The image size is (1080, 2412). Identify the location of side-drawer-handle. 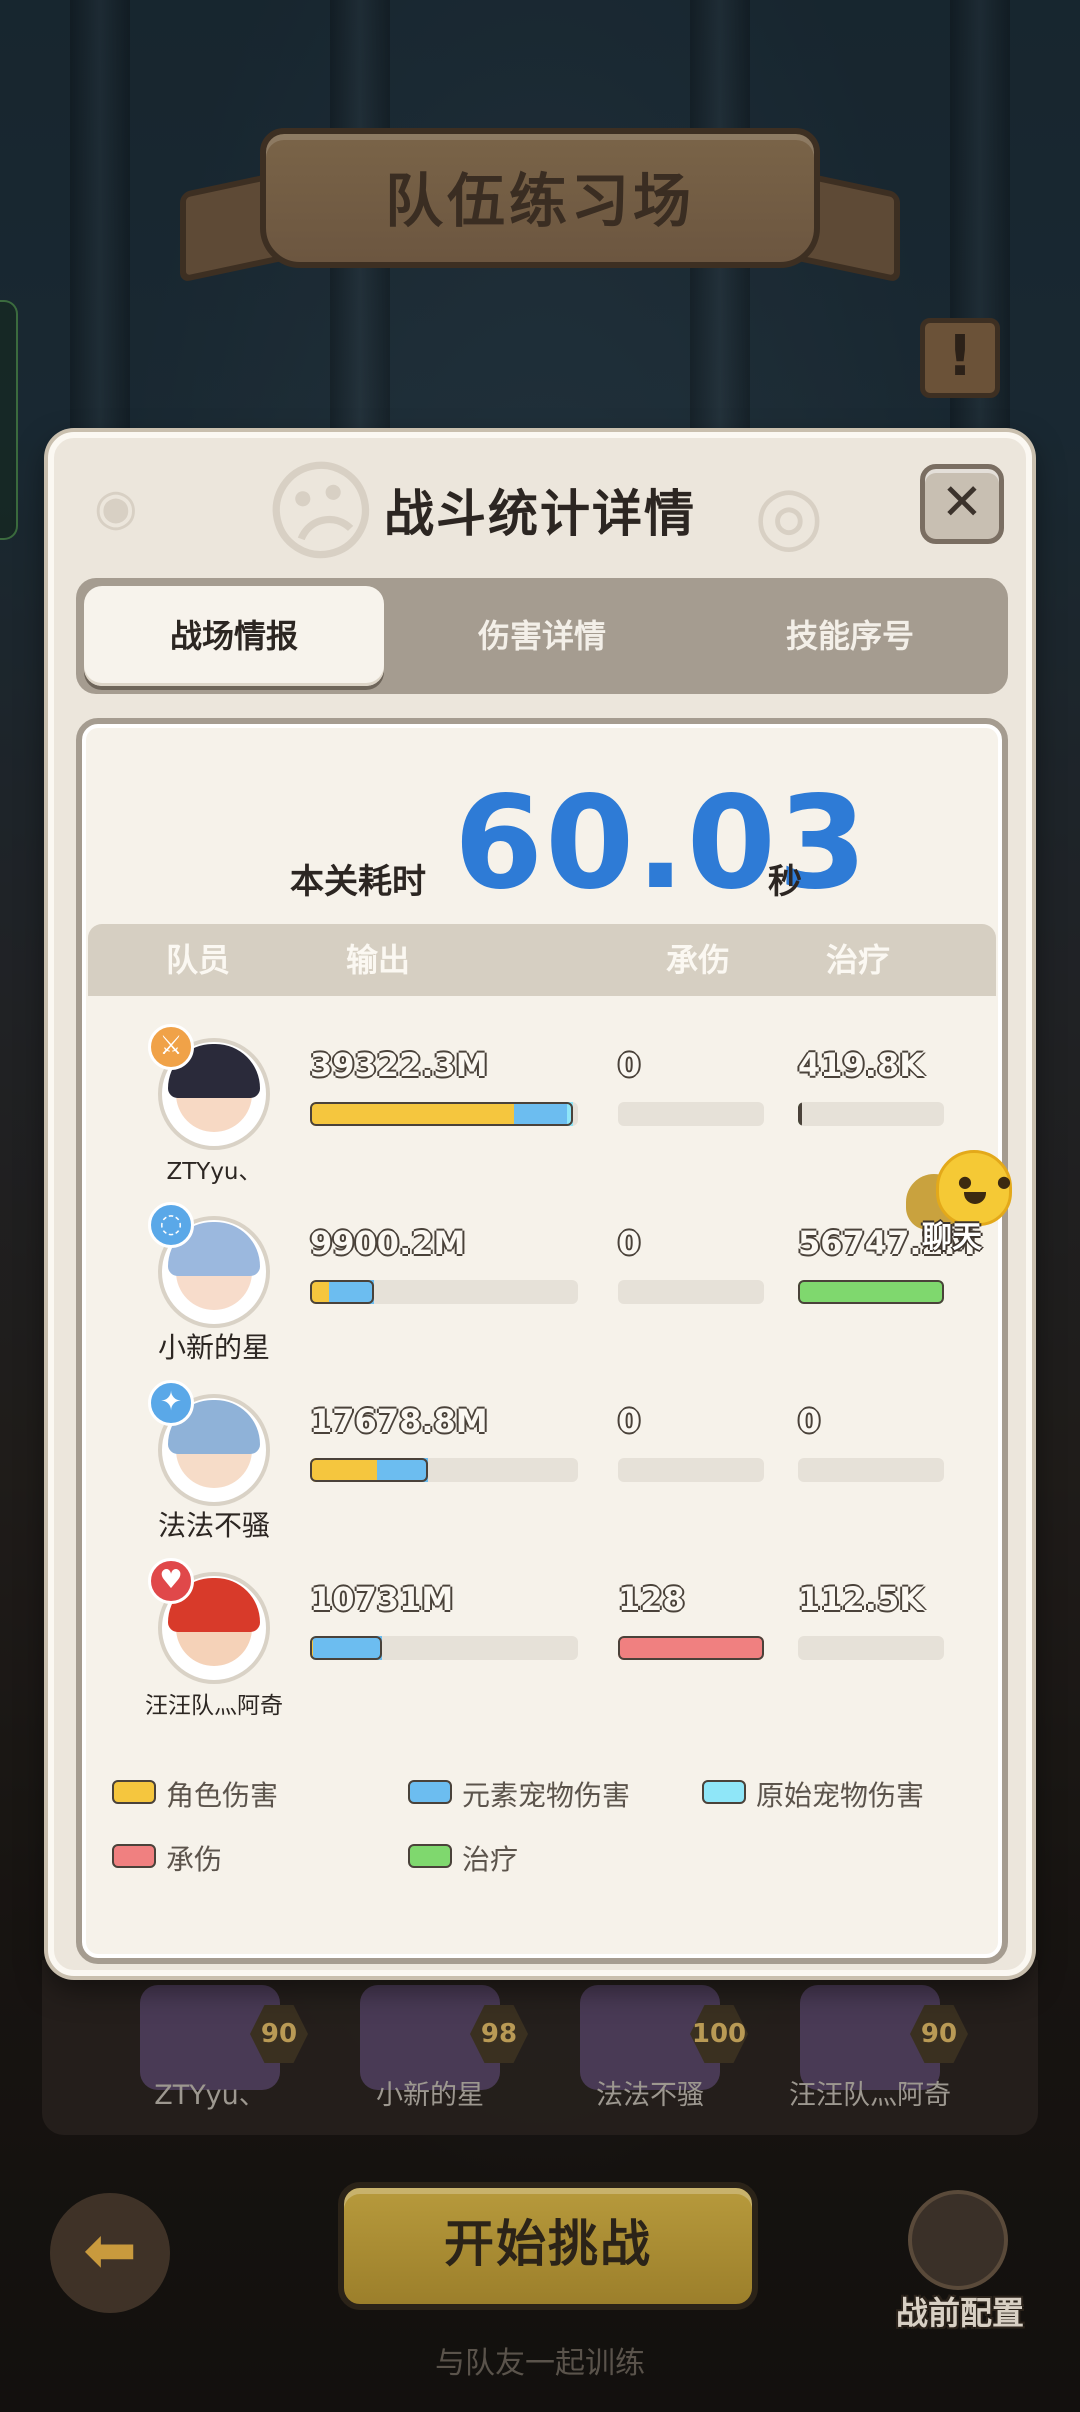
(9, 420).